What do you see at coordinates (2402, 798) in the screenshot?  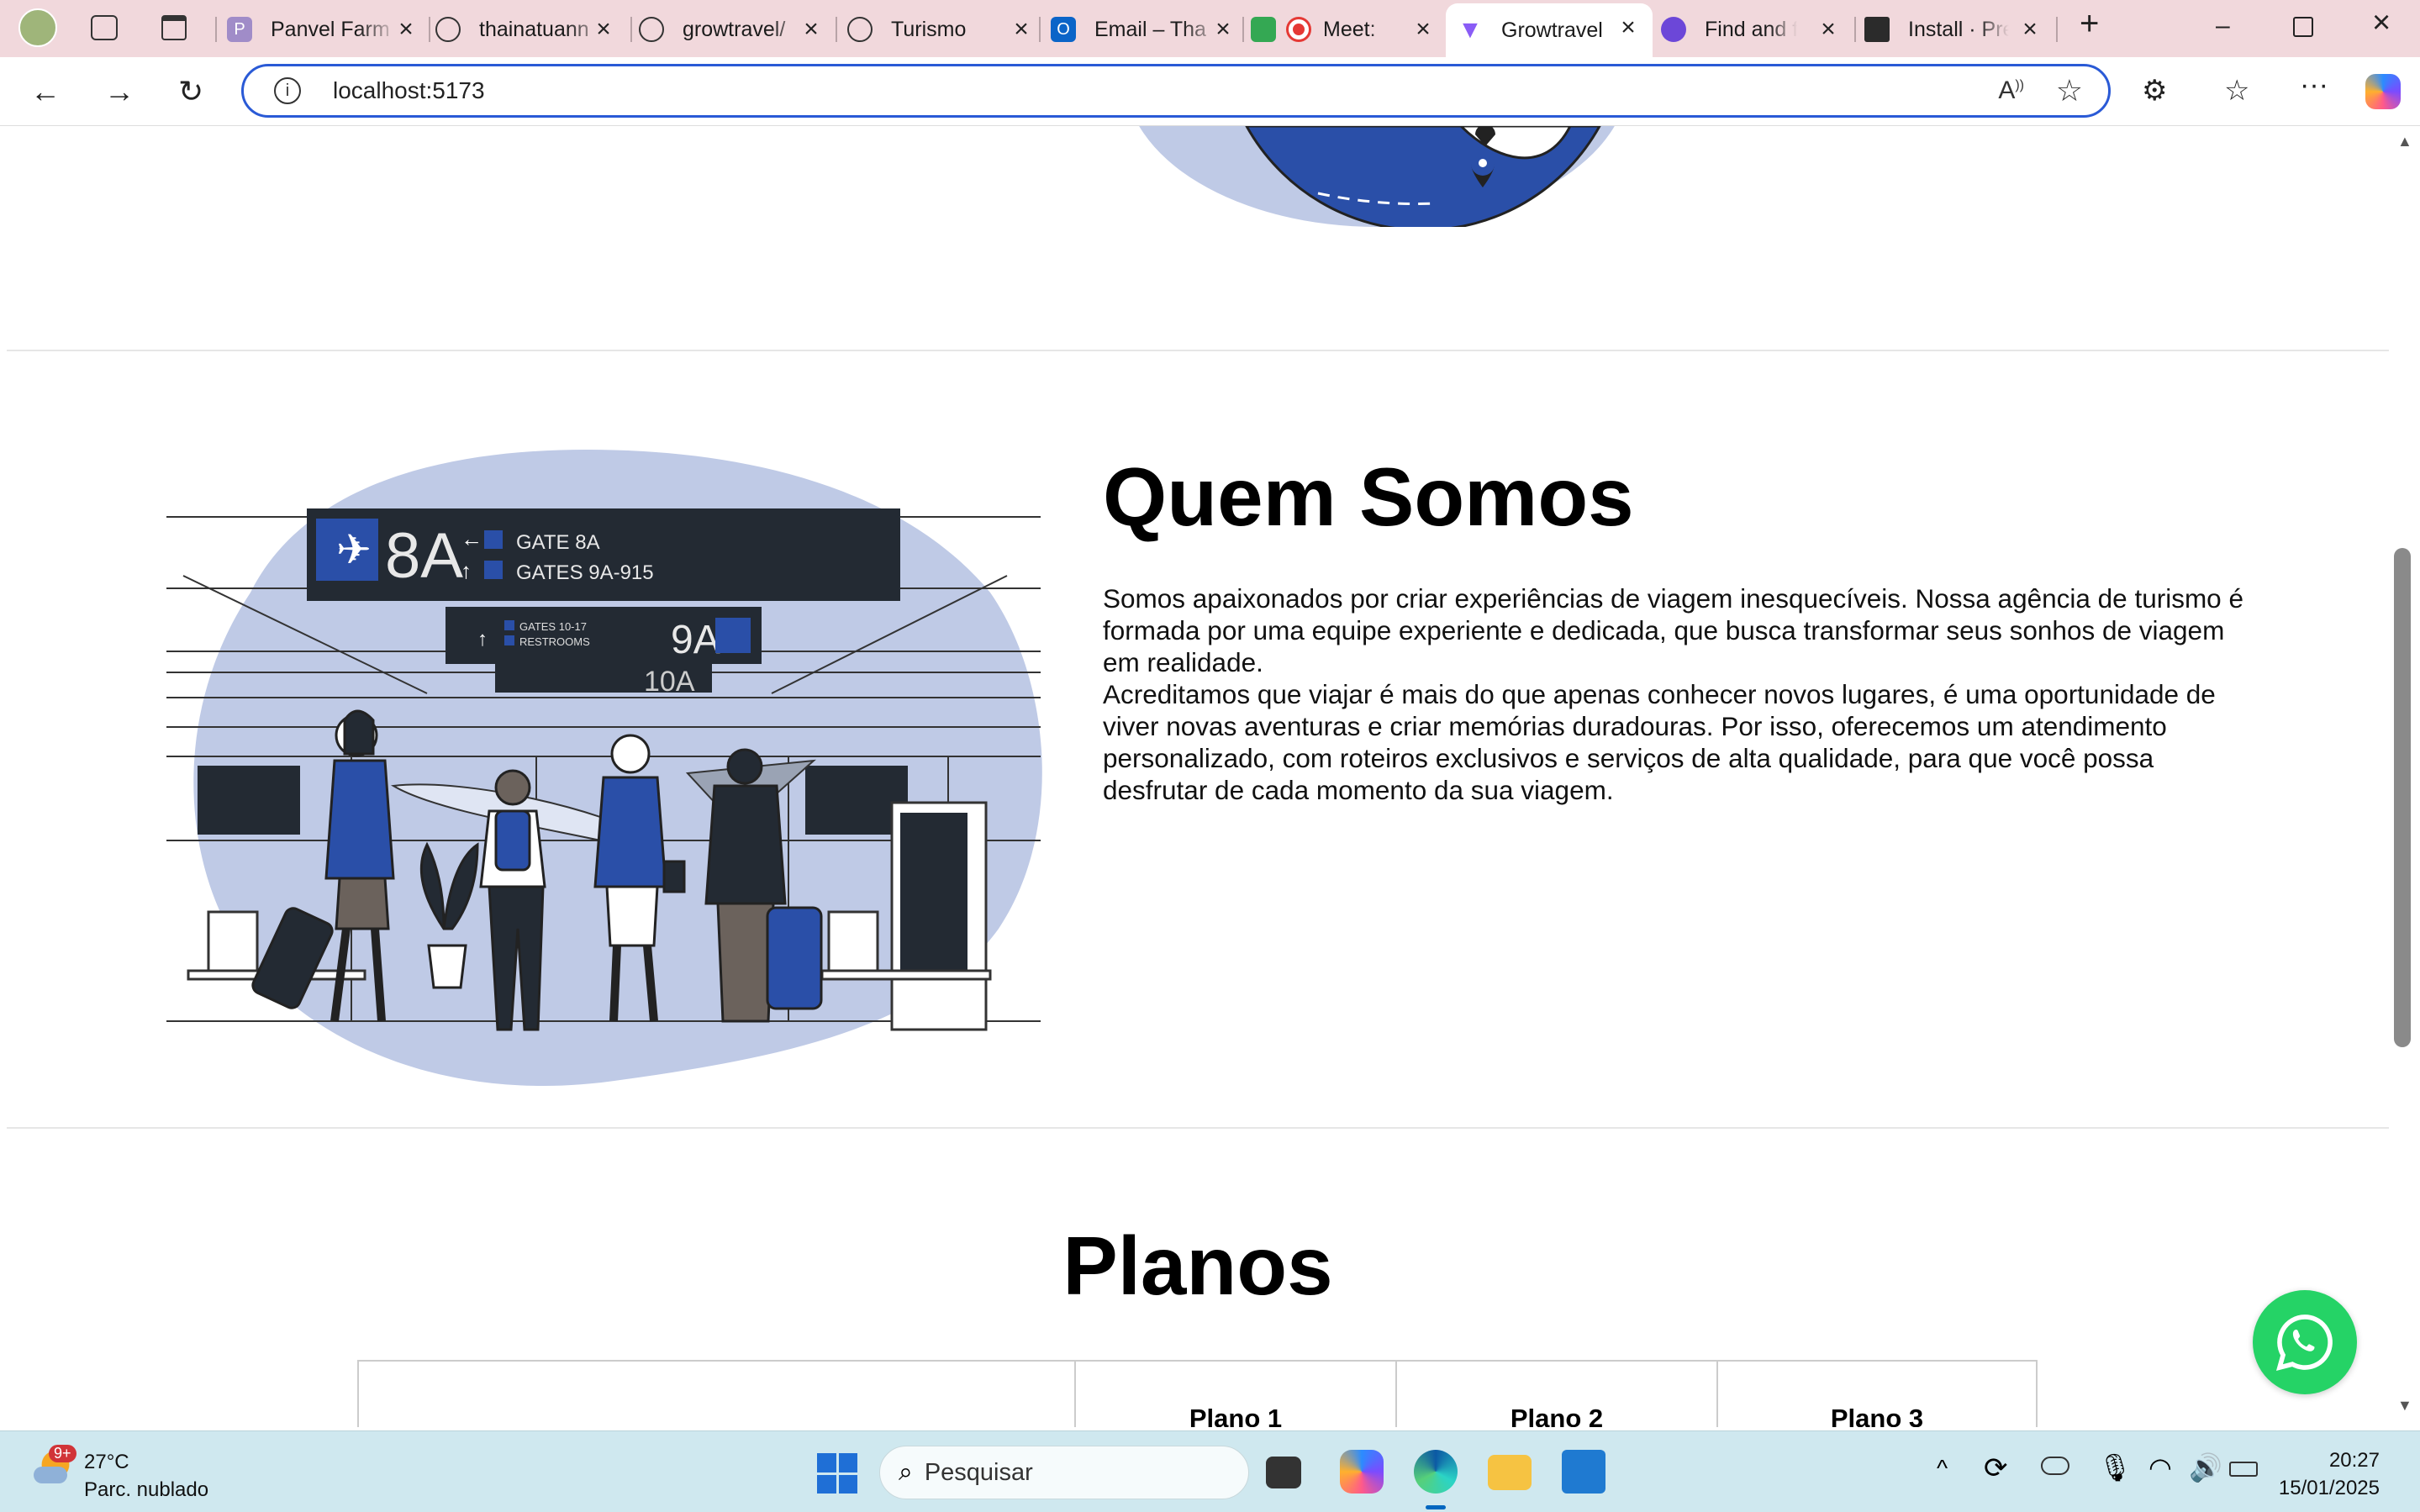 I see `scrollbar-thumb` at bounding box center [2402, 798].